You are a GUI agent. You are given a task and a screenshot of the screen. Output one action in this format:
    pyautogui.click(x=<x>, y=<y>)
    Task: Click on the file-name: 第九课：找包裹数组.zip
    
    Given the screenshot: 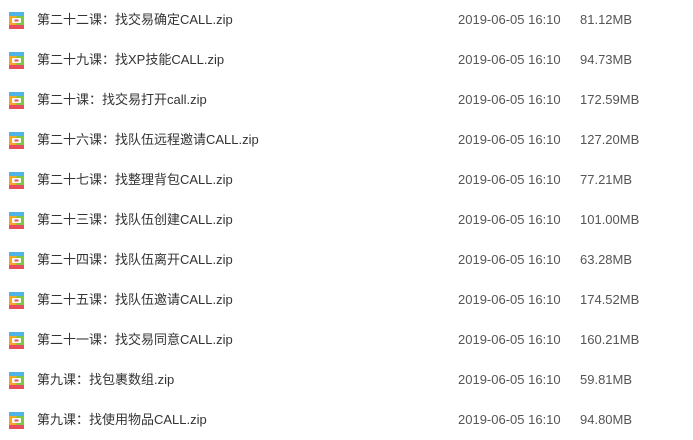 What is the action you would take?
    pyautogui.click(x=105, y=380)
    